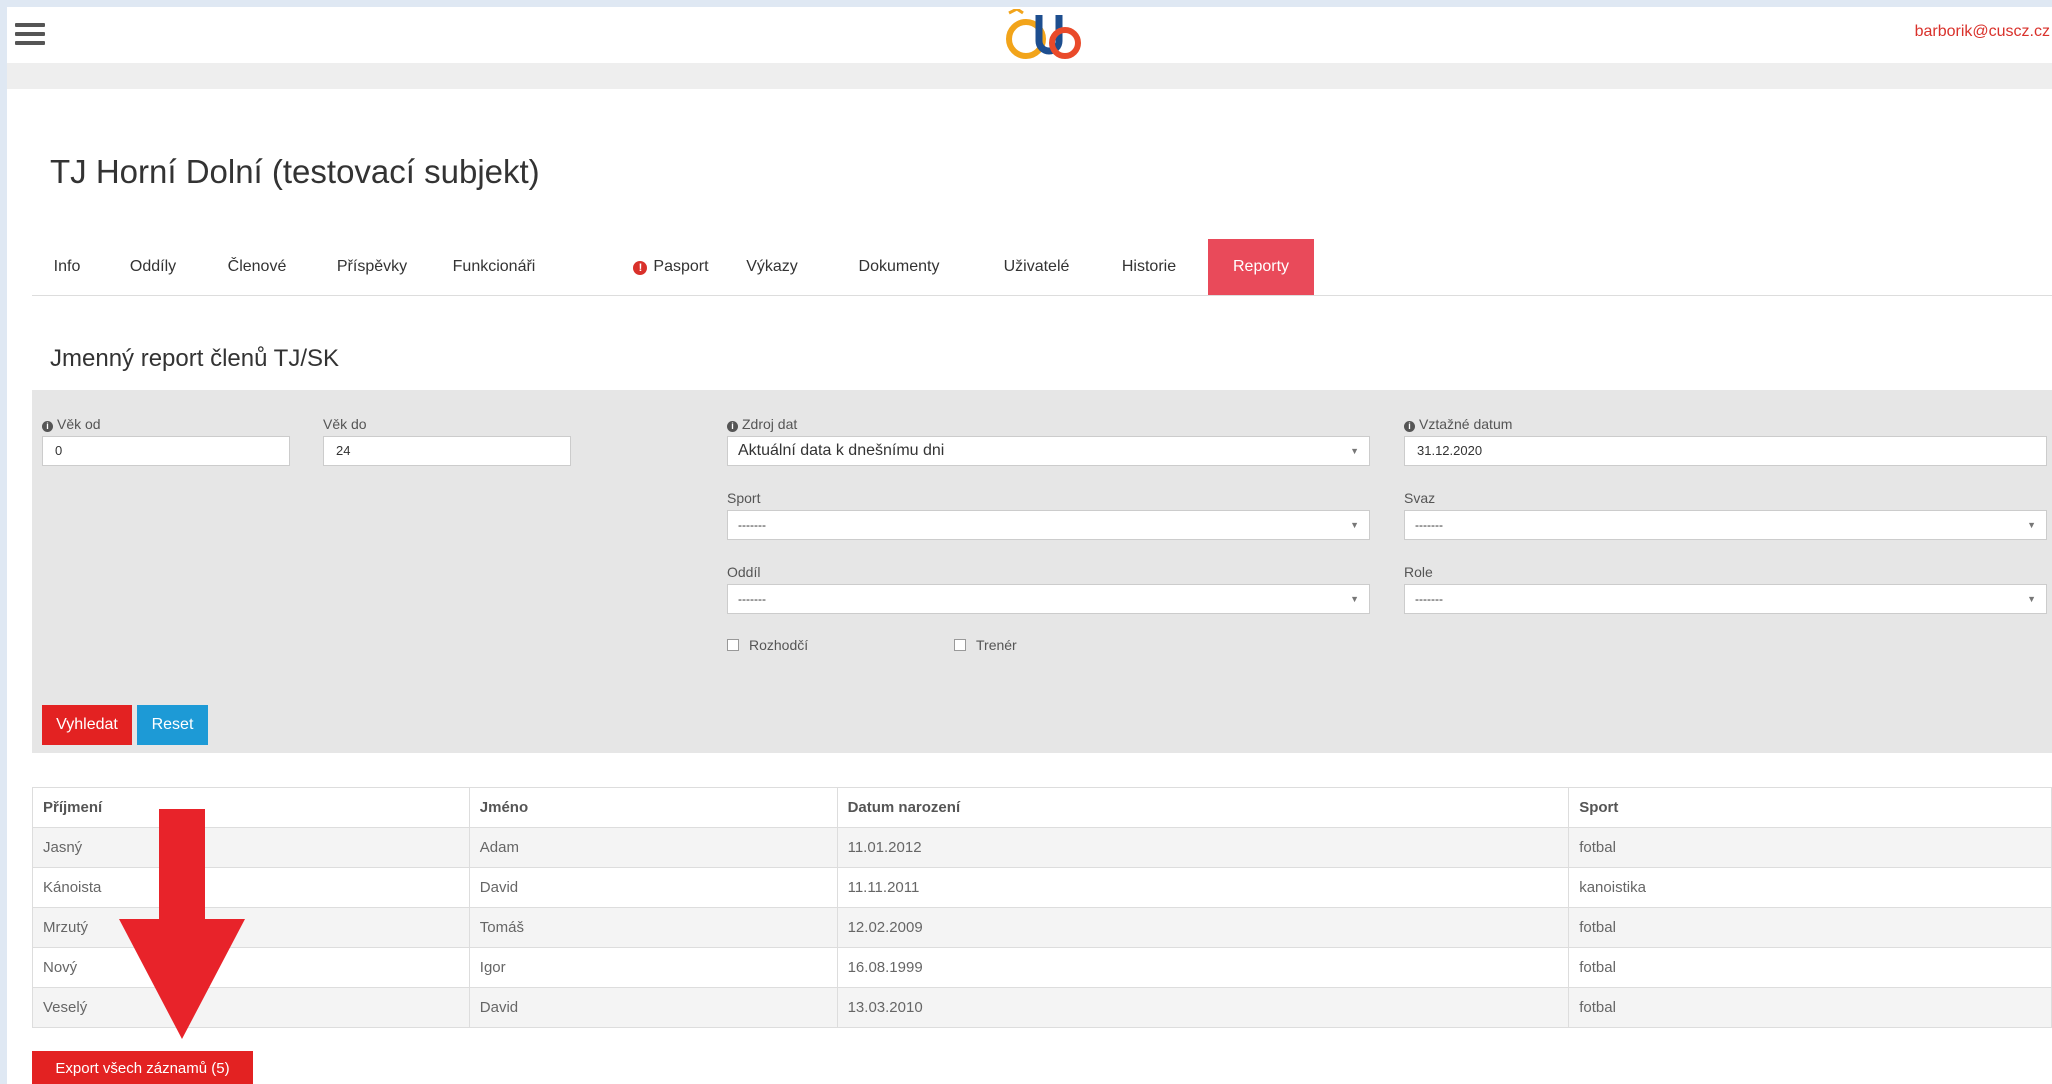  I want to click on table-cell: kanoistika, so click(1810, 887).